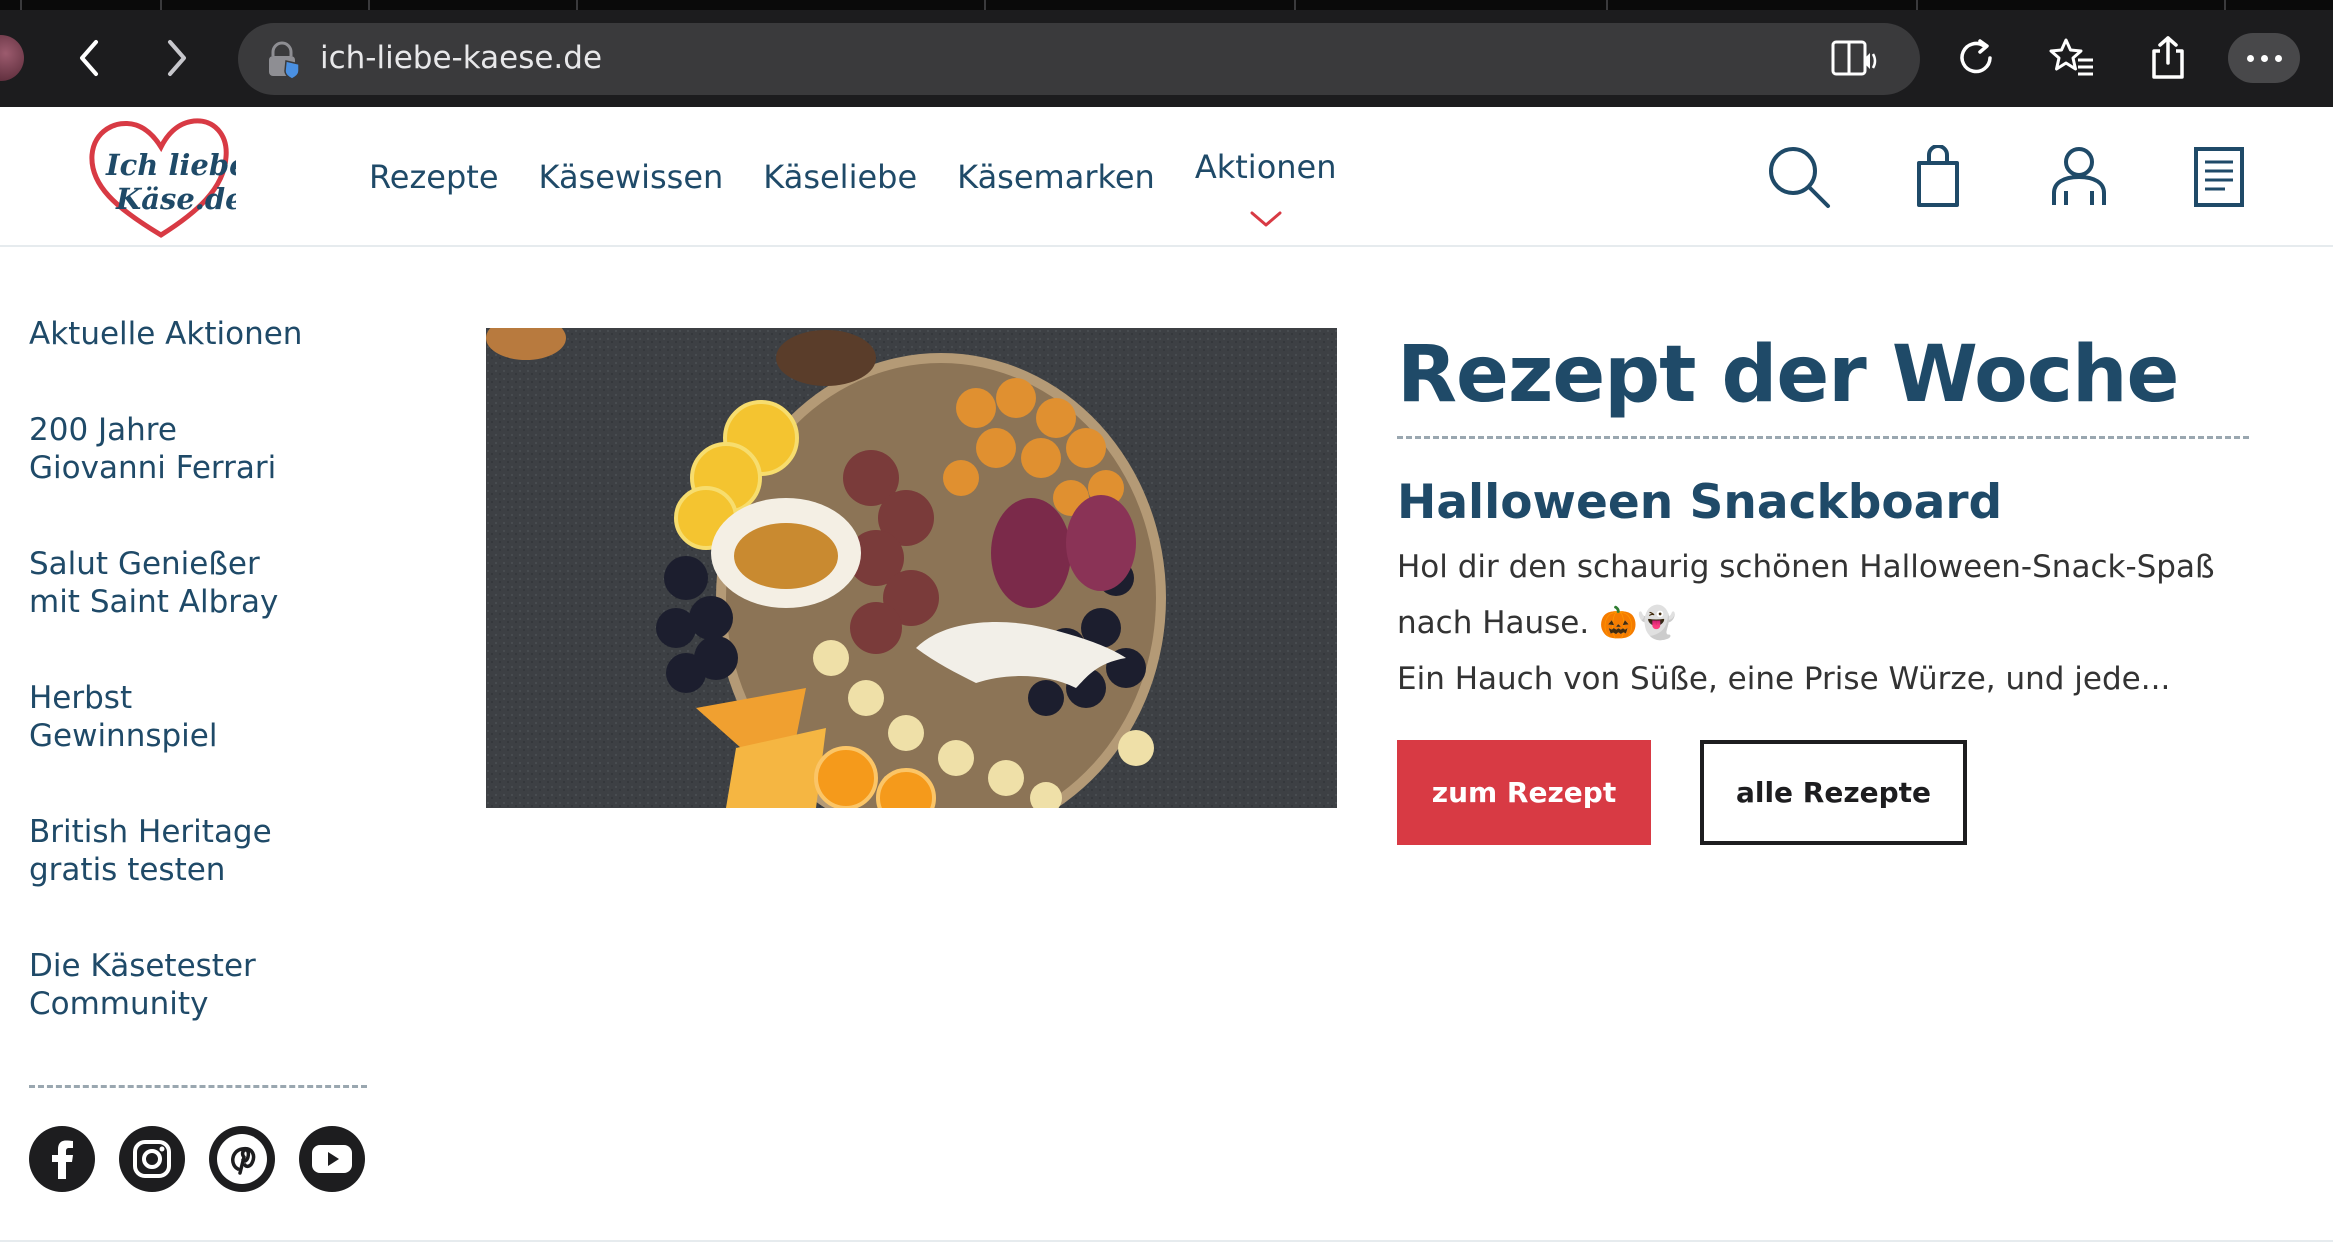 The image size is (2333, 1247). Describe the element at coordinates (1682, 792) in the screenshot. I see `action-buttons: zum Rezept alle Rezepte` at that location.